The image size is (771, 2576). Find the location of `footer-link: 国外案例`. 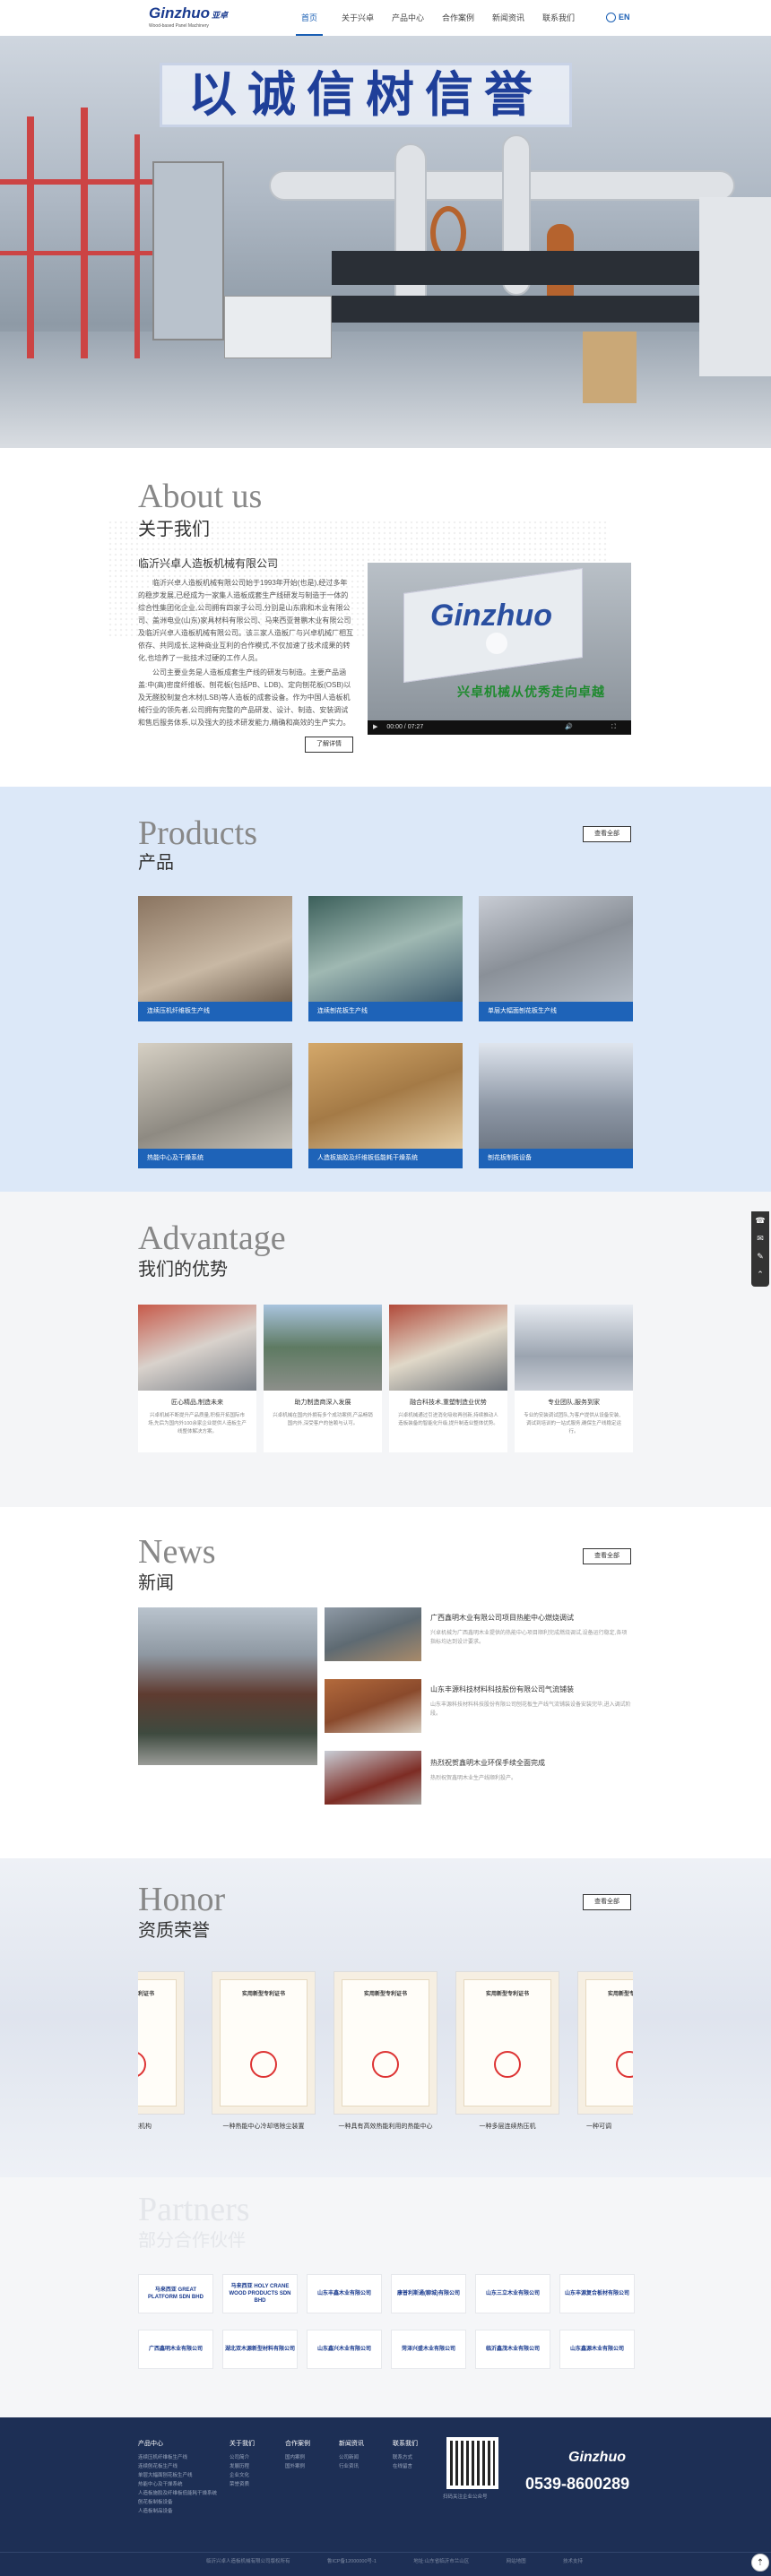

footer-link: 国外案例 is located at coordinates (295, 2466).